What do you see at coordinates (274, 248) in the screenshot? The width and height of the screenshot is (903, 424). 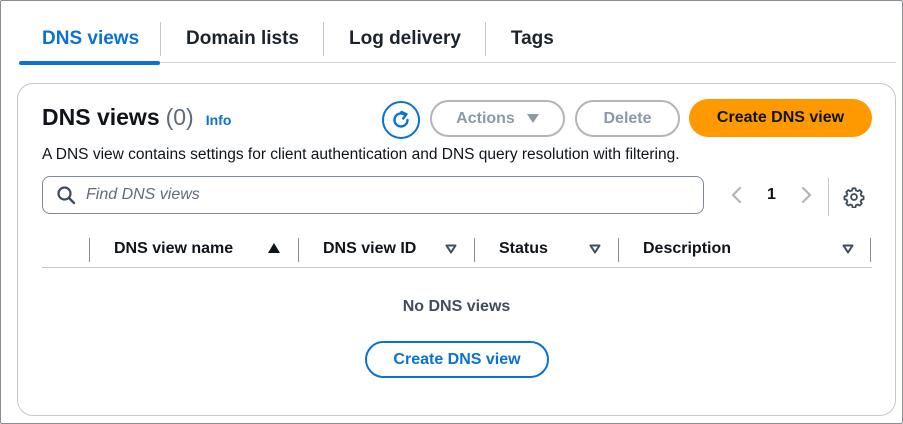 I see `sort-ascending-icon` at bounding box center [274, 248].